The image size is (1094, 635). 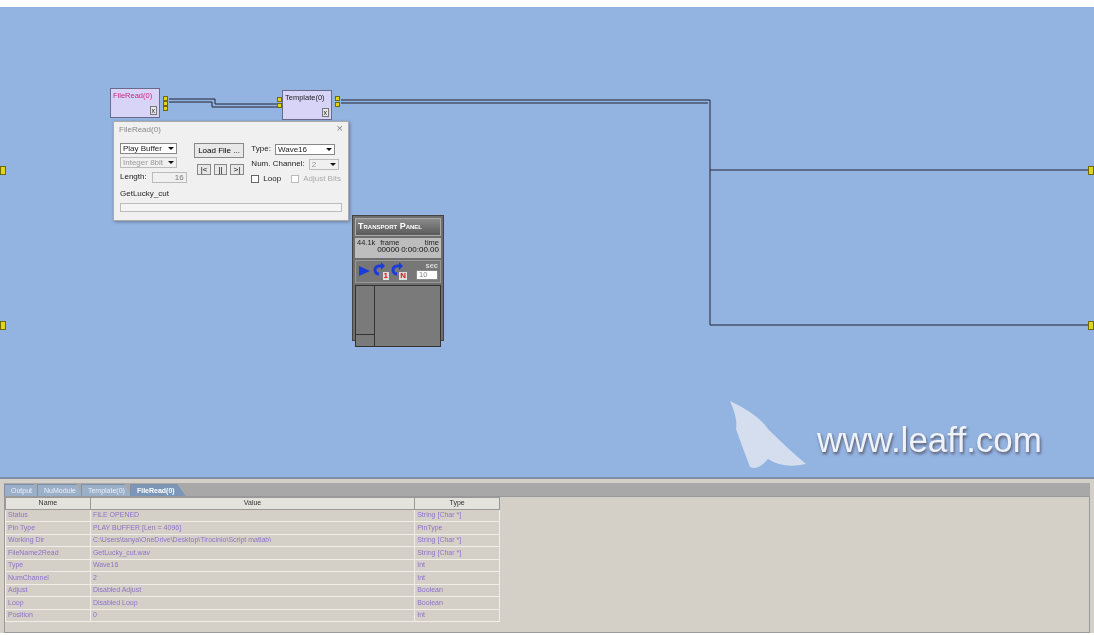 I want to click on panel-title: Transport Panel, so click(x=398, y=227).